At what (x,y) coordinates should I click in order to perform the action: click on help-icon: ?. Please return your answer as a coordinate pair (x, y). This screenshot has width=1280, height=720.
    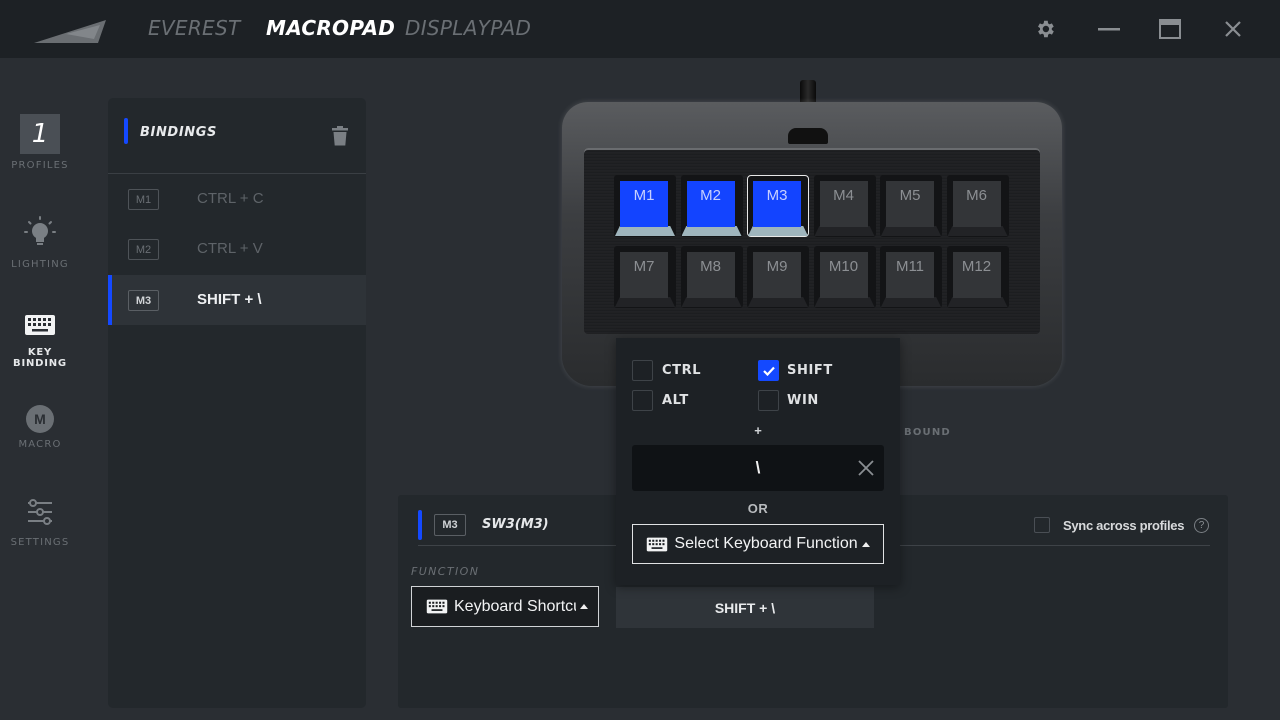
    Looking at the image, I should click on (1201, 525).